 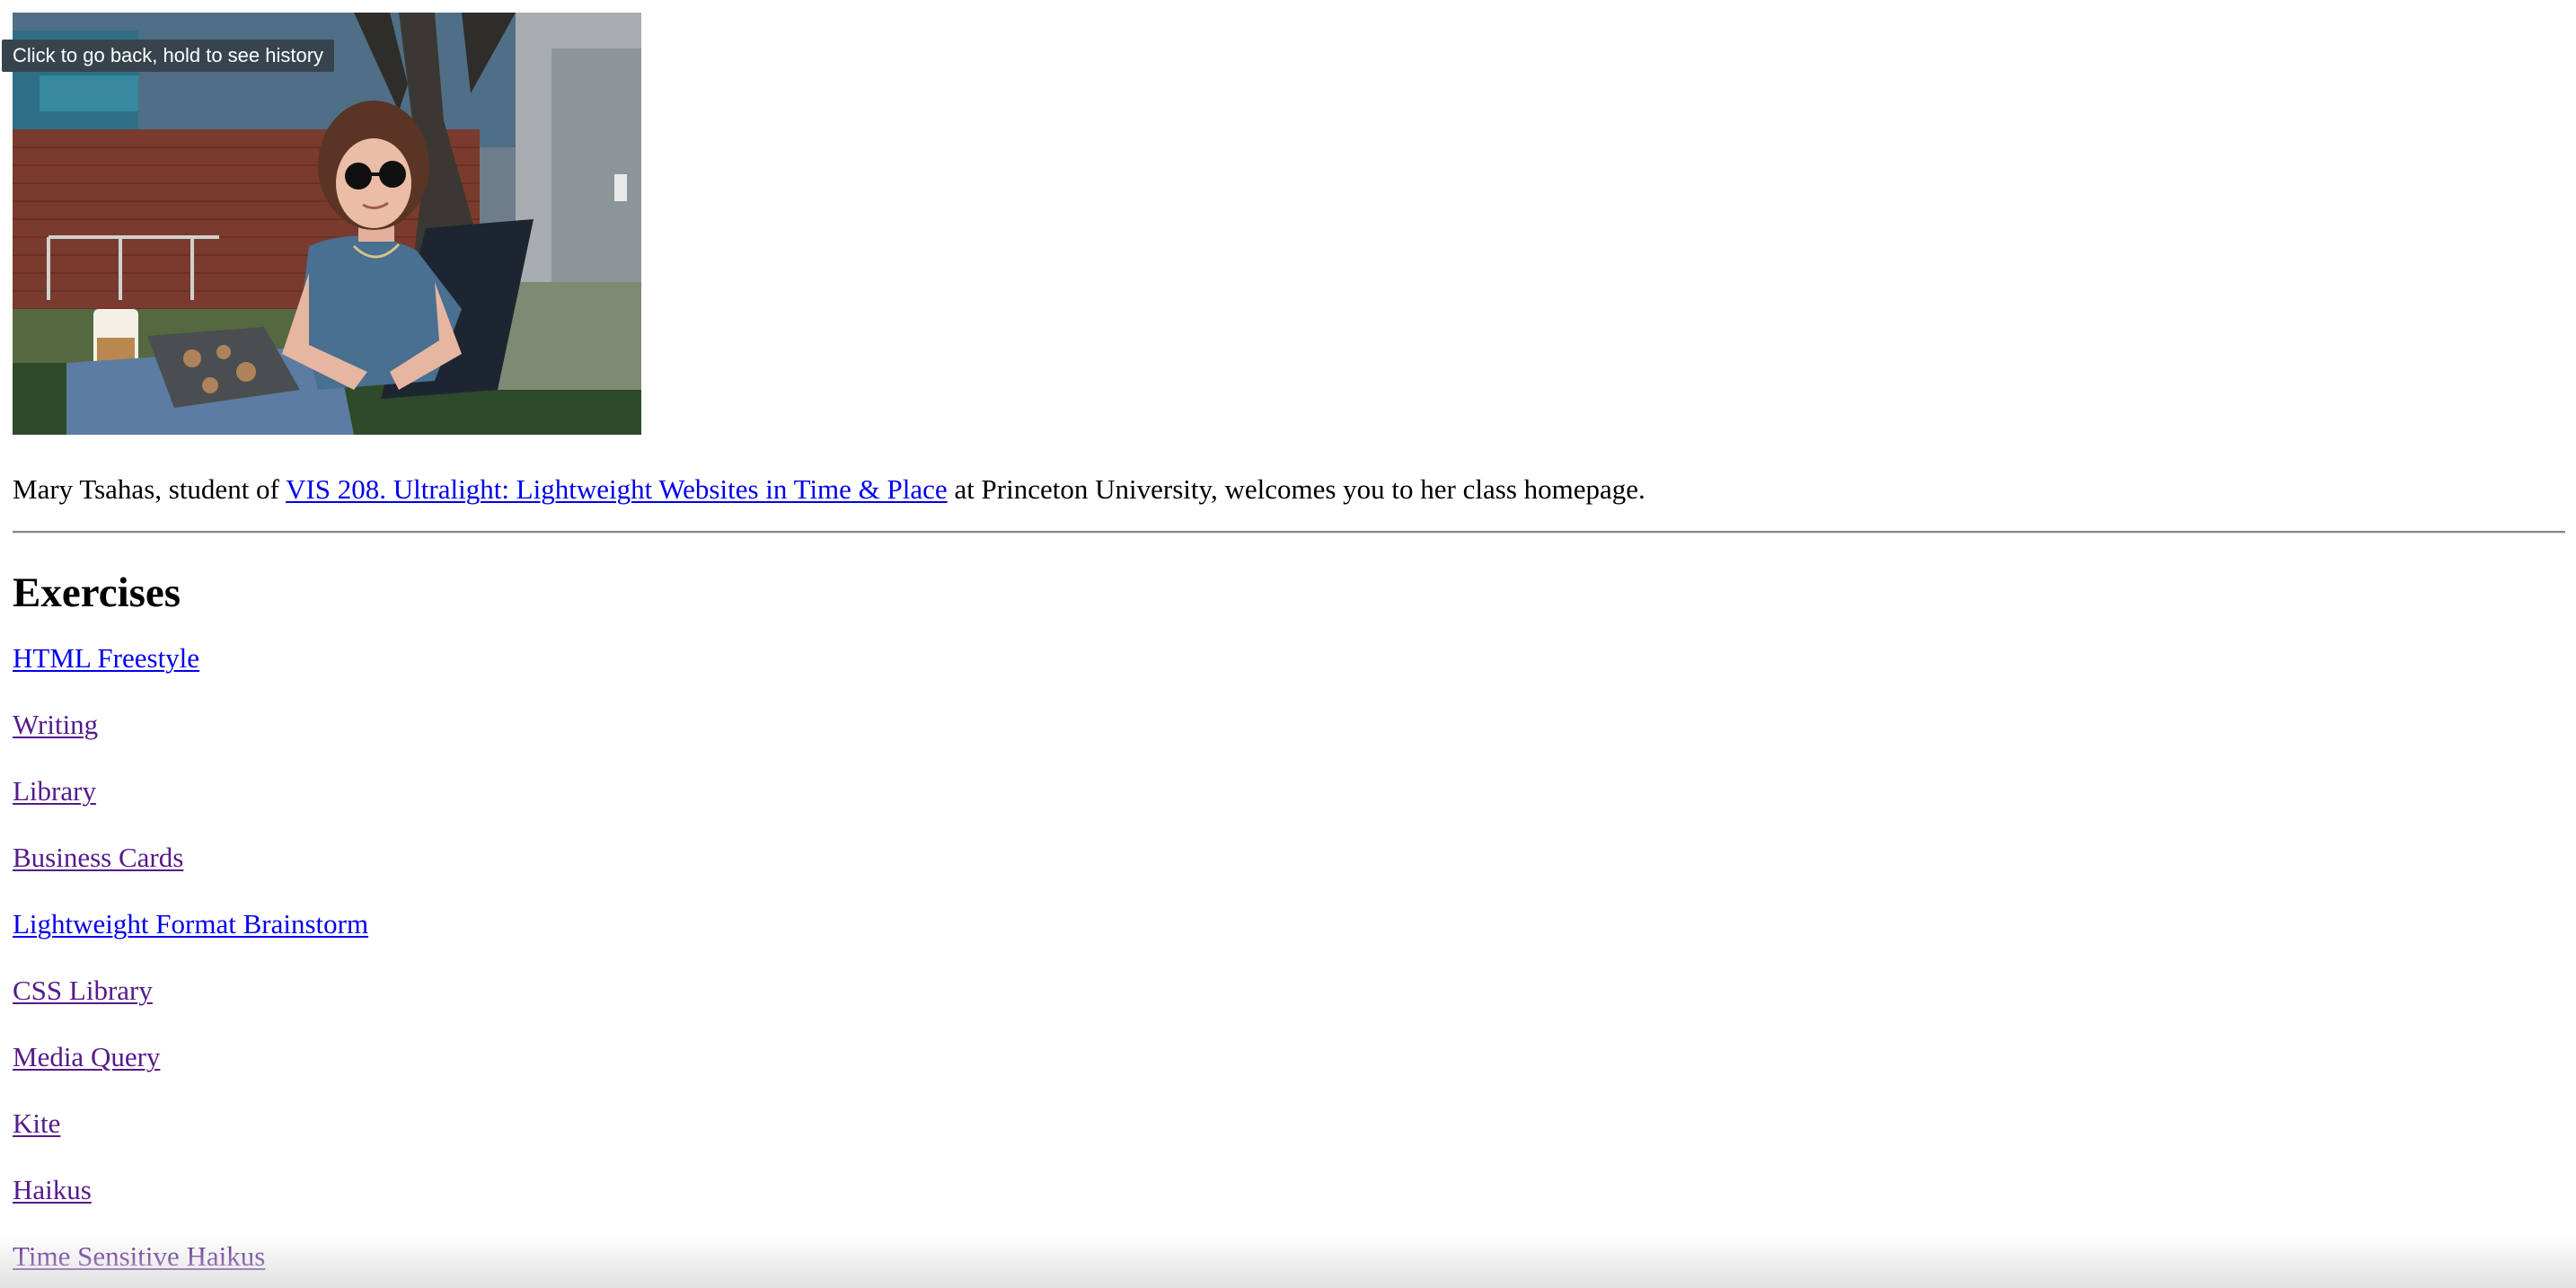 I want to click on intro-text-before: Mary Tsahas, student of, so click(x=150, y=489).